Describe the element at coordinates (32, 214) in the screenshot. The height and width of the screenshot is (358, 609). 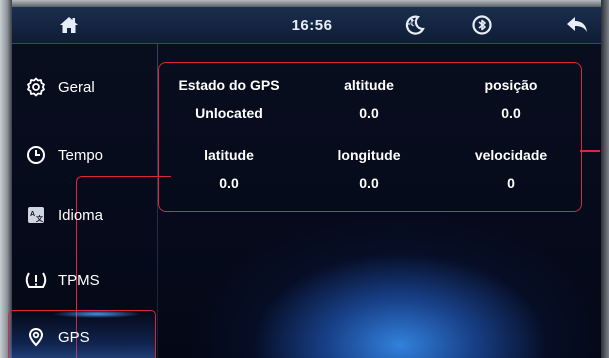
I see `svg-text: A` at that location.